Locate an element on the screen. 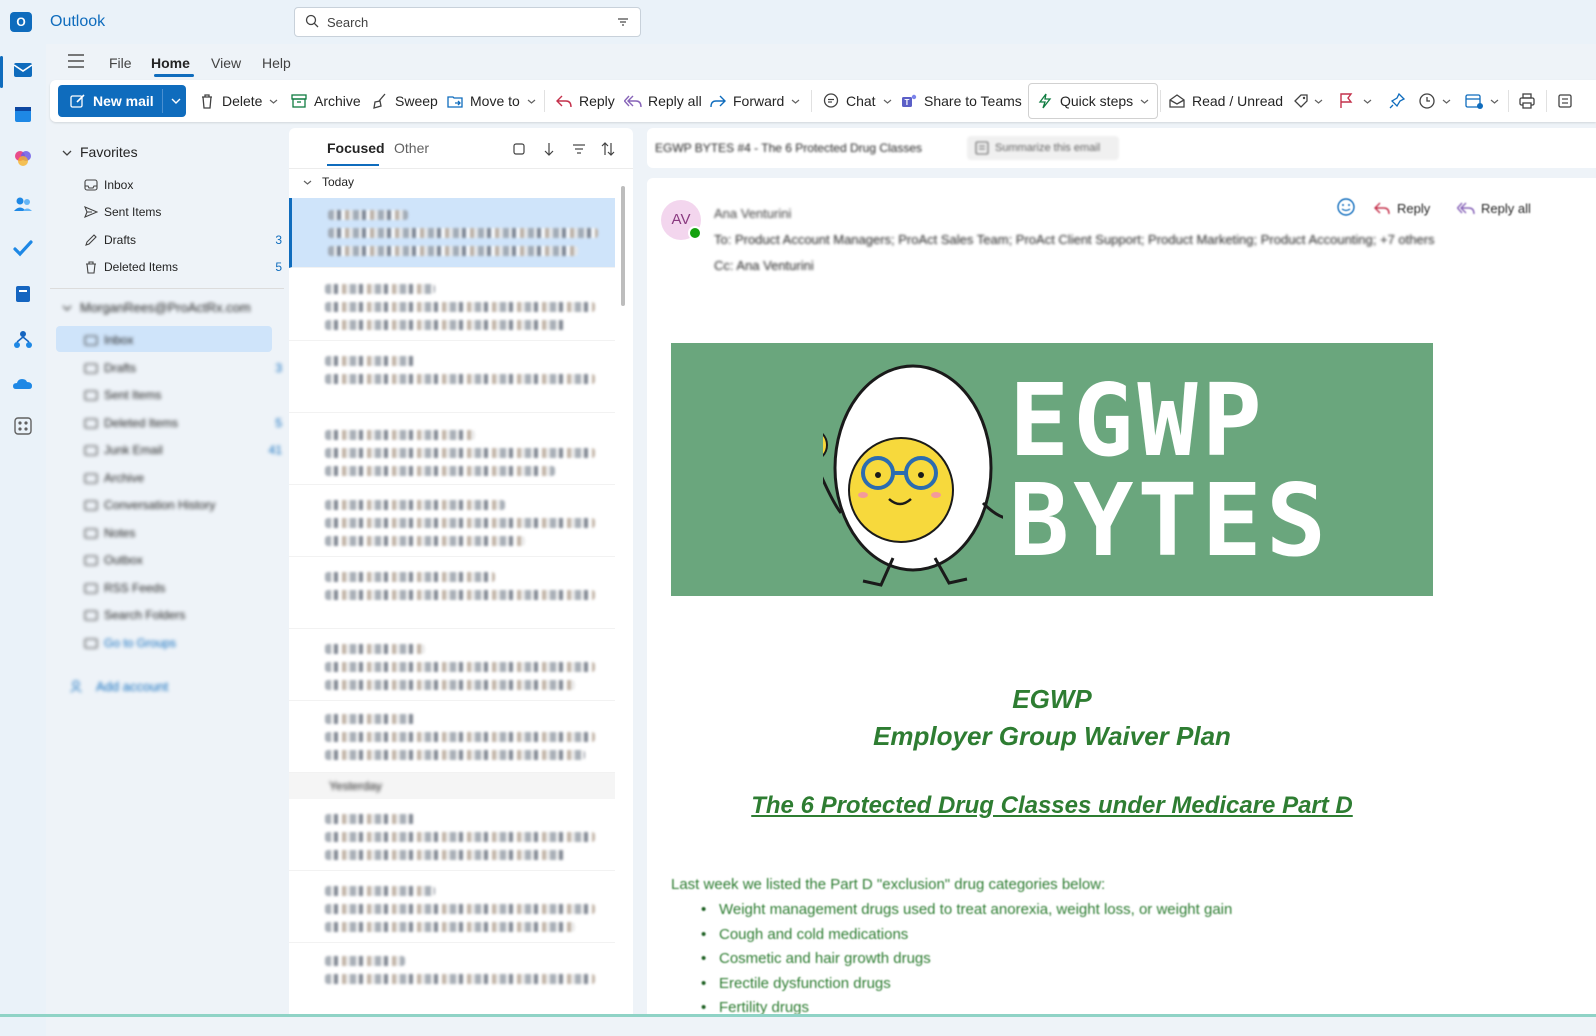 This screenshot has width=1596, height=1036. menu-file: File is located at coordinates (120, 63).